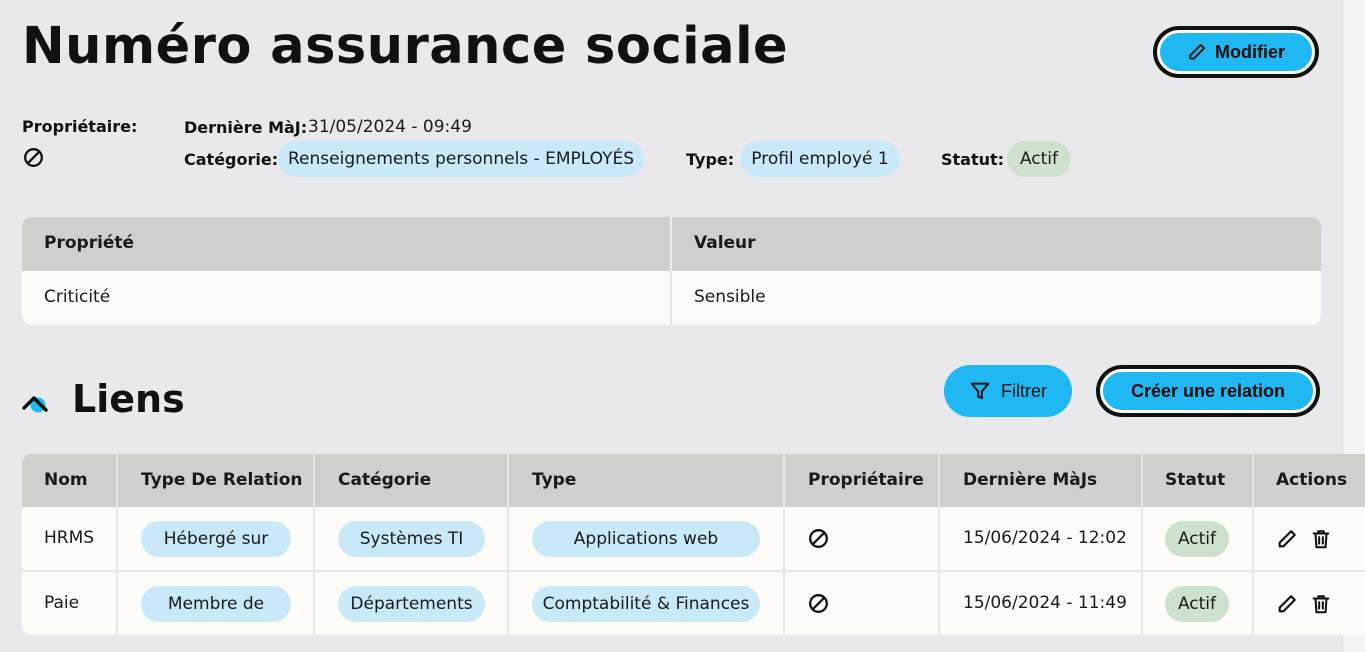  What do you see at coordinates (973, 159) in the screenshot?
I see `status-label: Statut:` at bounding box center [973, 159].